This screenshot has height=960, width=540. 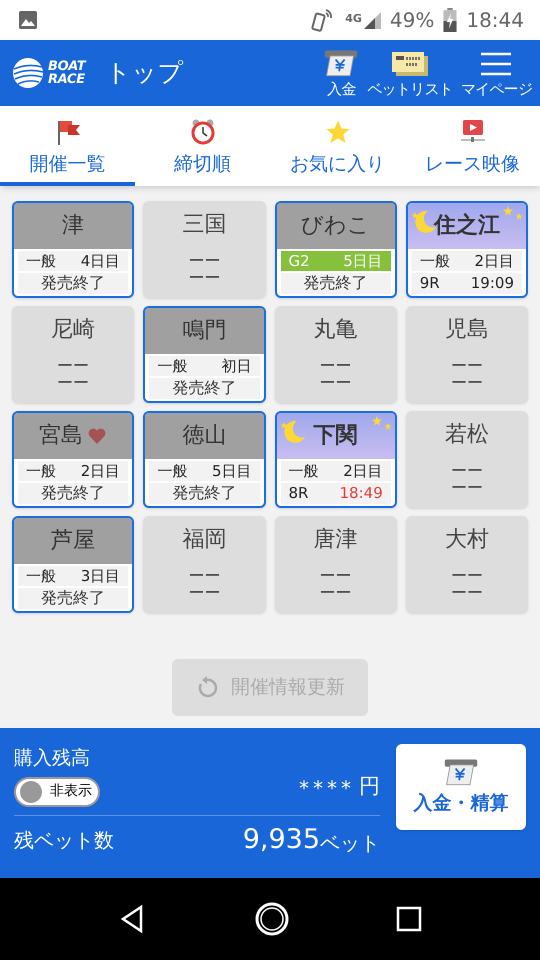 I want to click on venue-name: 児島, so click(x=466, y=330).